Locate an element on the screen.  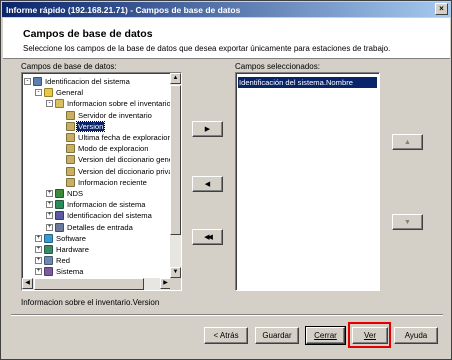
network-icon is located at coordinates (48, 261).